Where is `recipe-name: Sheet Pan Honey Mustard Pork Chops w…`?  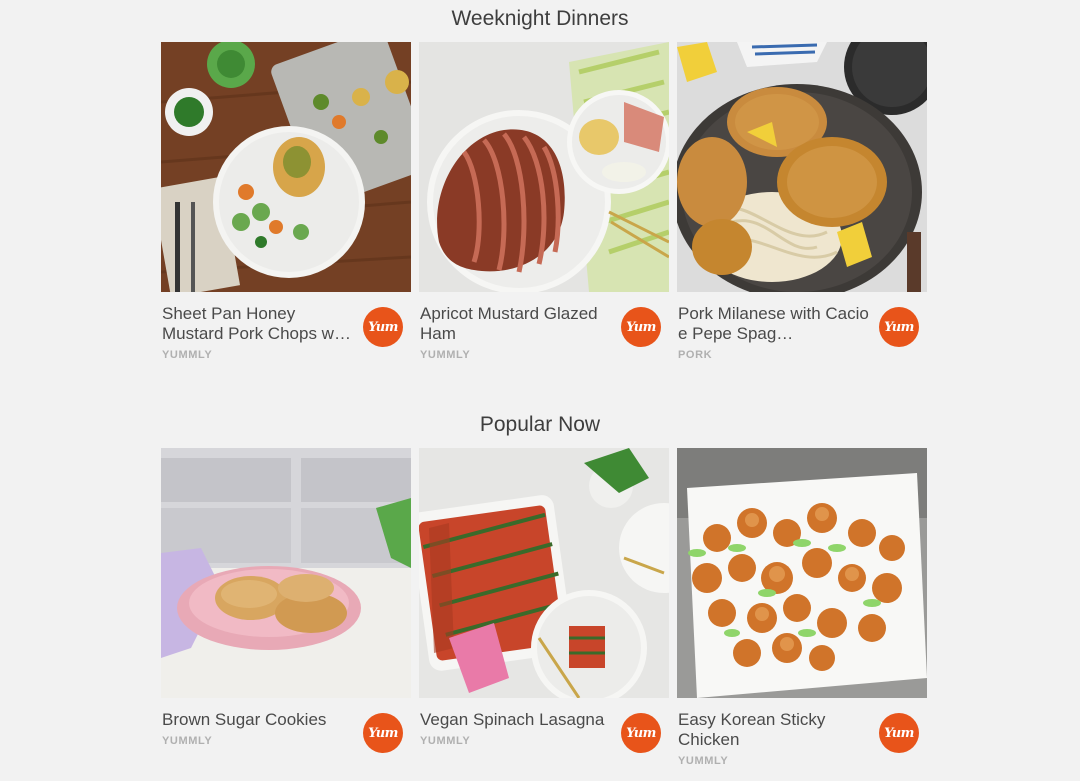
recipe-name: Sheet Pan Honey Mustard Pork Chops w… is located at coordinates (258, 324).